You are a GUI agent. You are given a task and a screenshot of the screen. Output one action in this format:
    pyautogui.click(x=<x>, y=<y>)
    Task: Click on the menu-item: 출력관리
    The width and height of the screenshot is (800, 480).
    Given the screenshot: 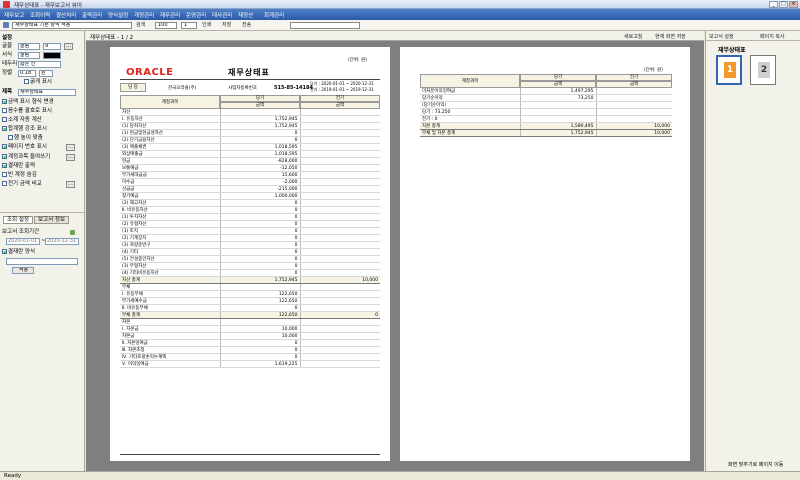 What is the action you would take?
    pyautogui.click(x=92, y=15)
    